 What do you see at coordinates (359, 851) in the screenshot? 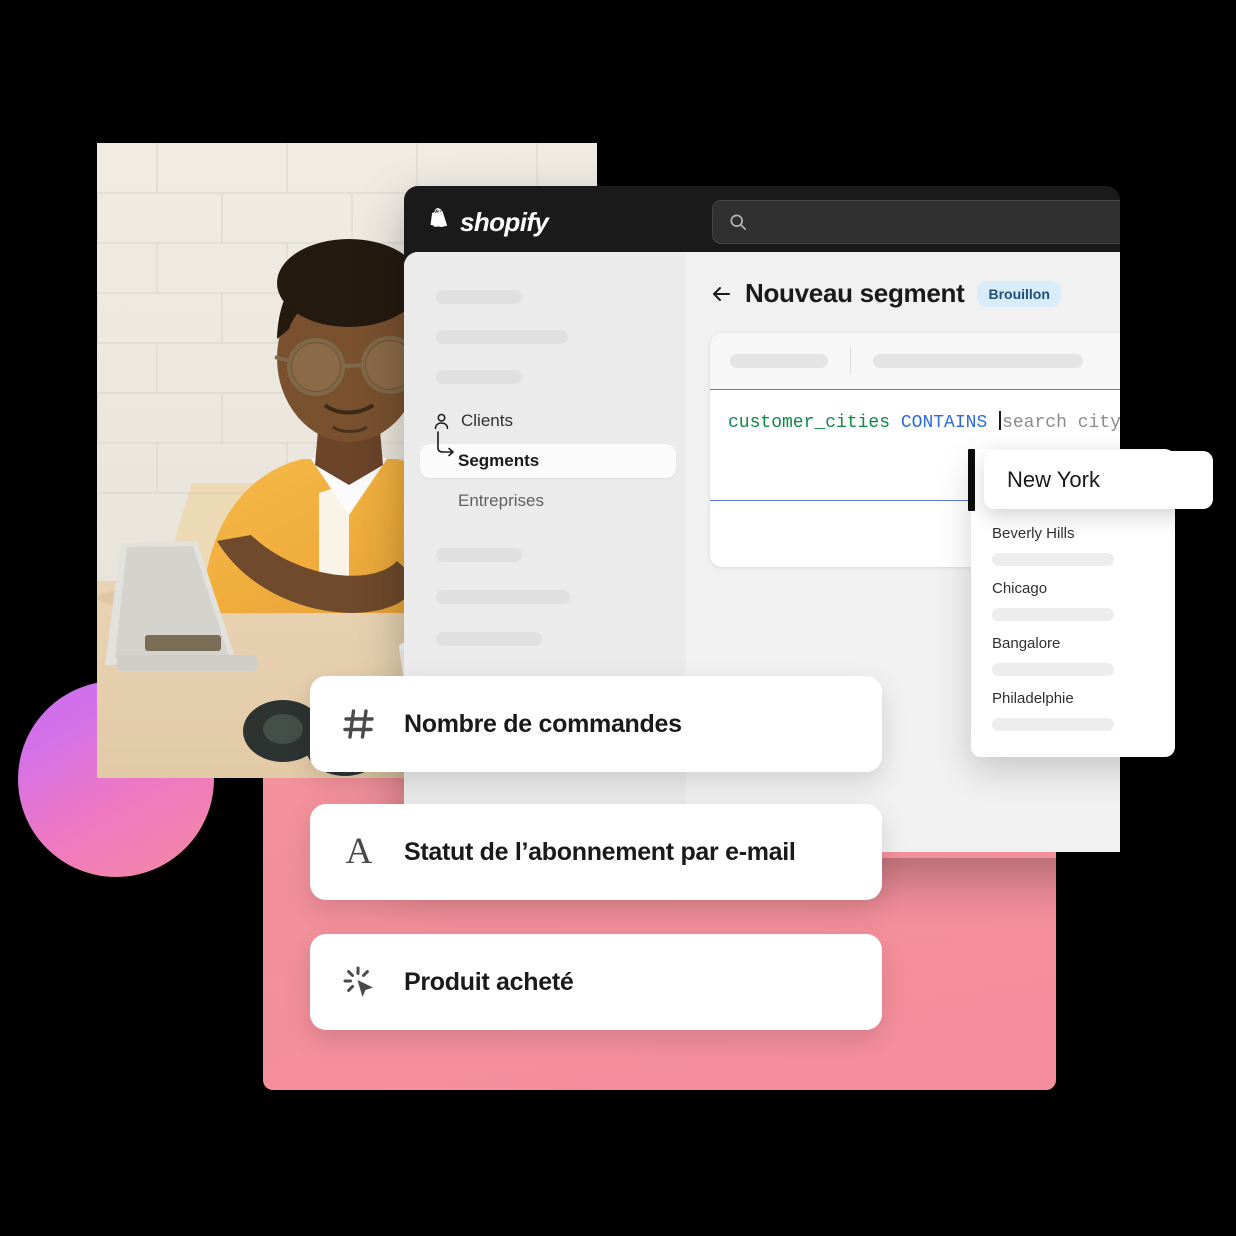
I see `letter-a-icon: A` at bounding box center [359, 851].